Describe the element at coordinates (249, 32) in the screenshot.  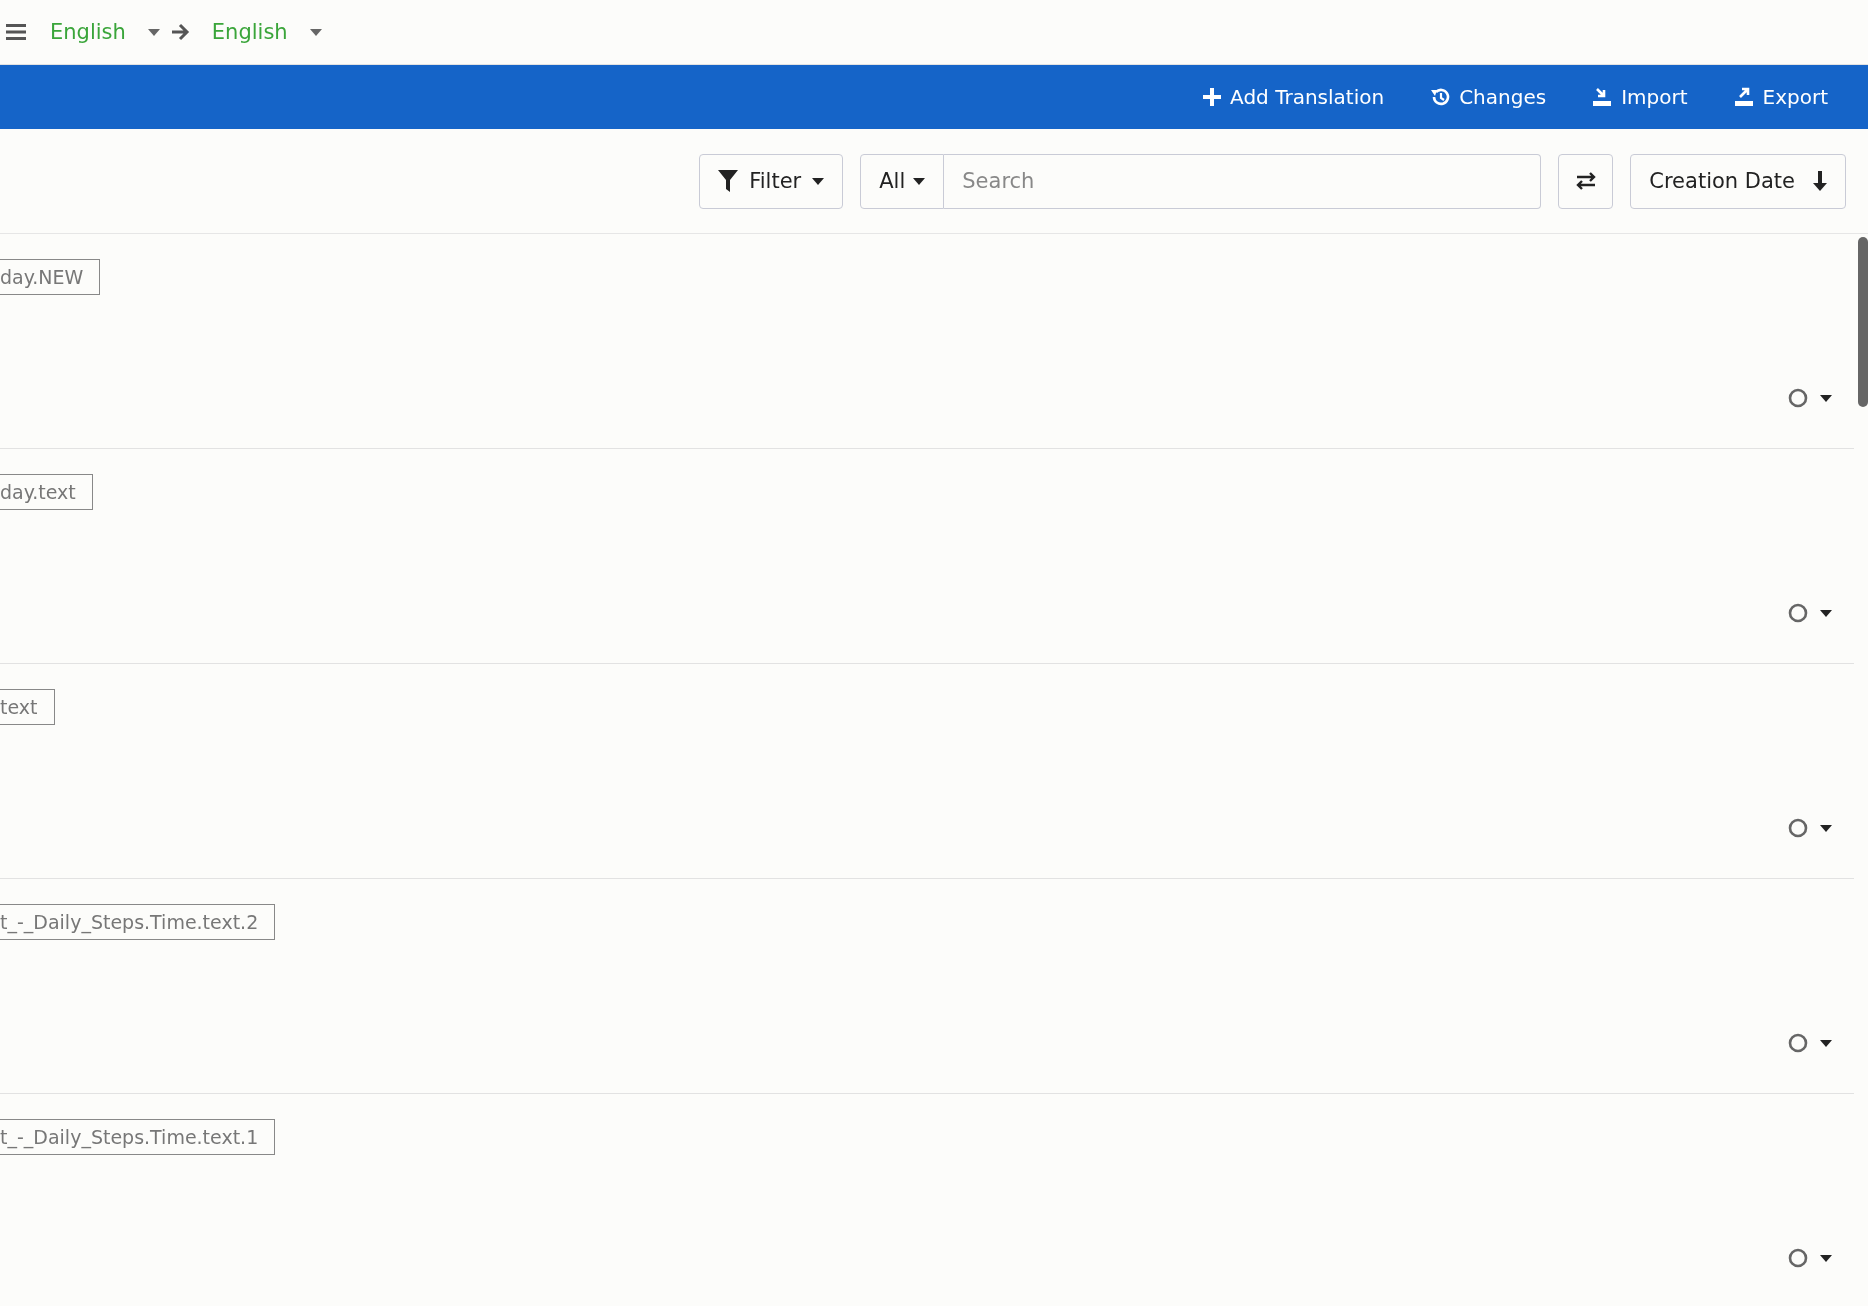
I see `target-language-select: English` at that location.